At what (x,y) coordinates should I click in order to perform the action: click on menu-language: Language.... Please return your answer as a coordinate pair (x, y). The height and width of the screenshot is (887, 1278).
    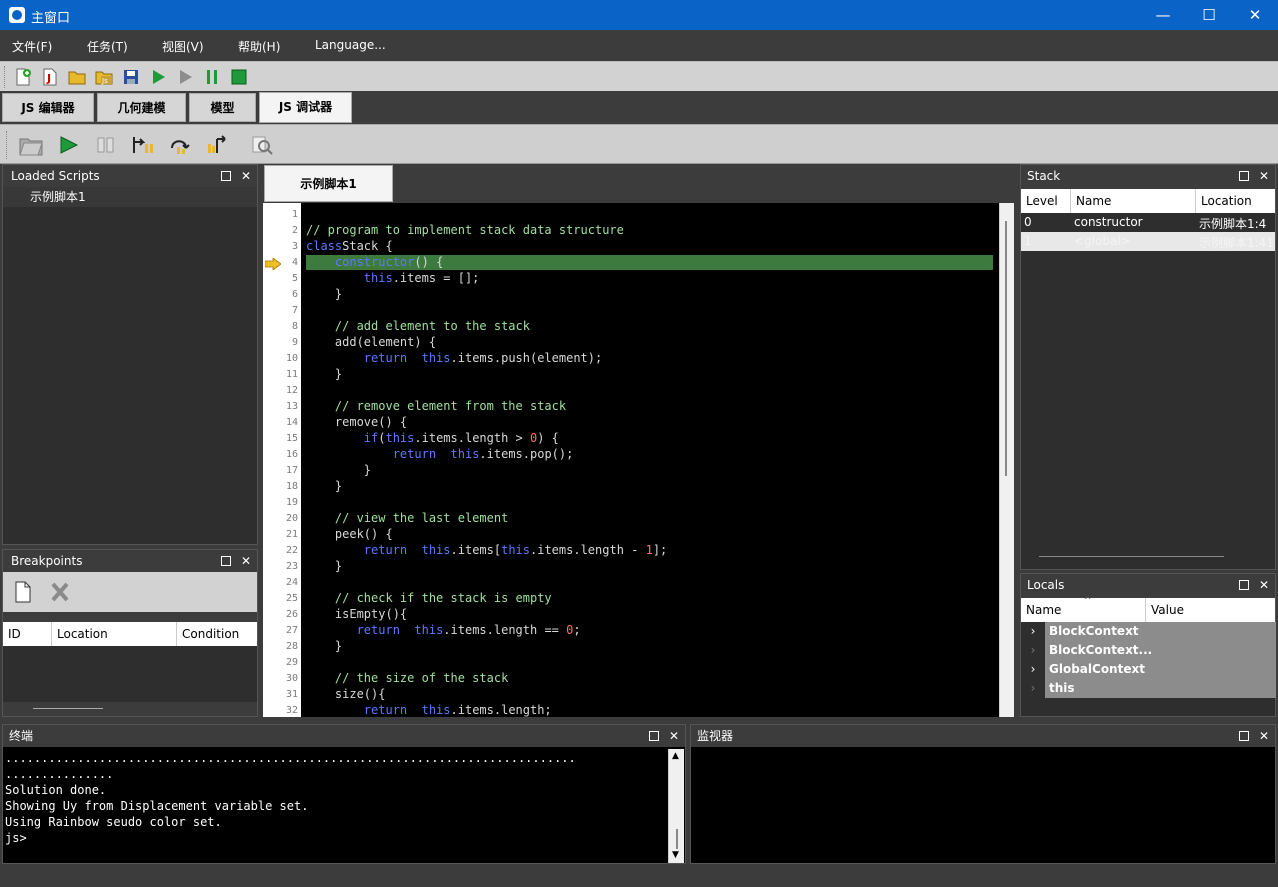
    Looking at the image, I should click on (350, 45).